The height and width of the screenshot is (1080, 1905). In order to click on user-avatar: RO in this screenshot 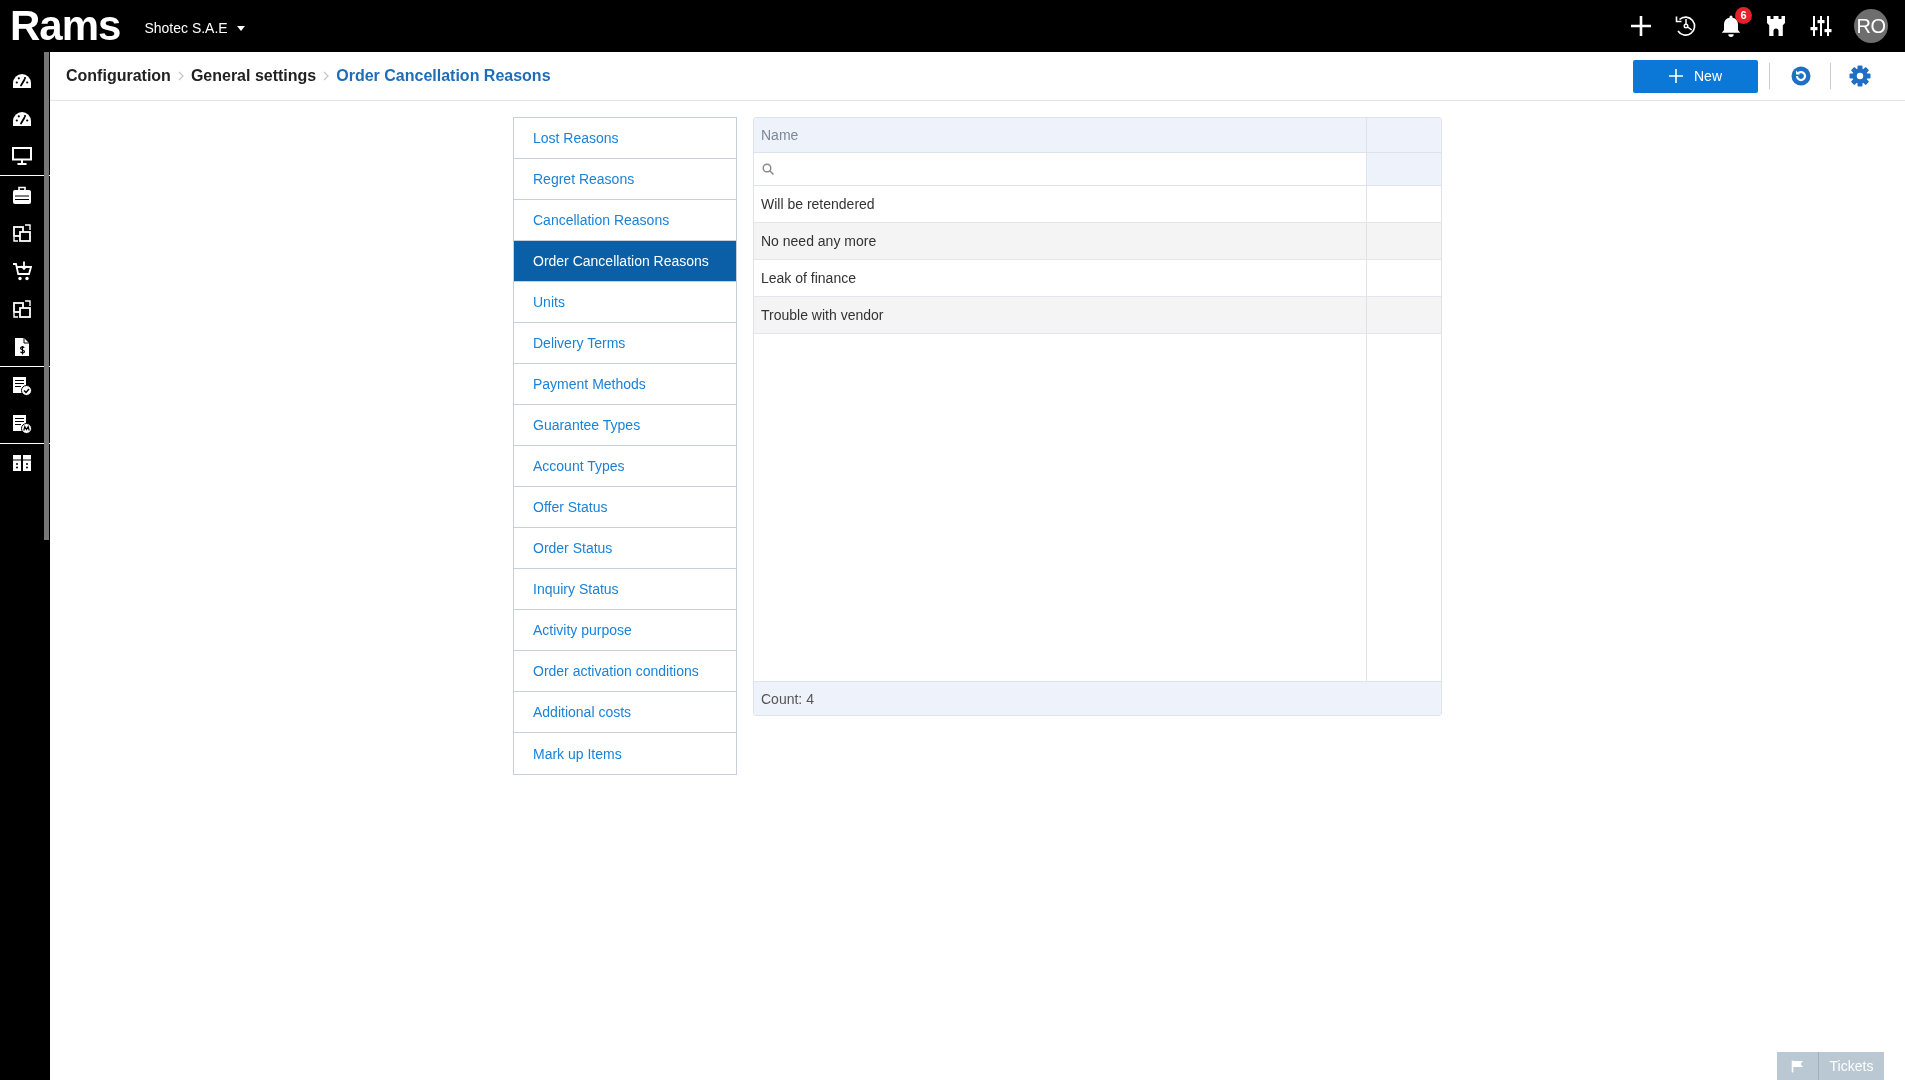, I will do `click(1871, 26)`.